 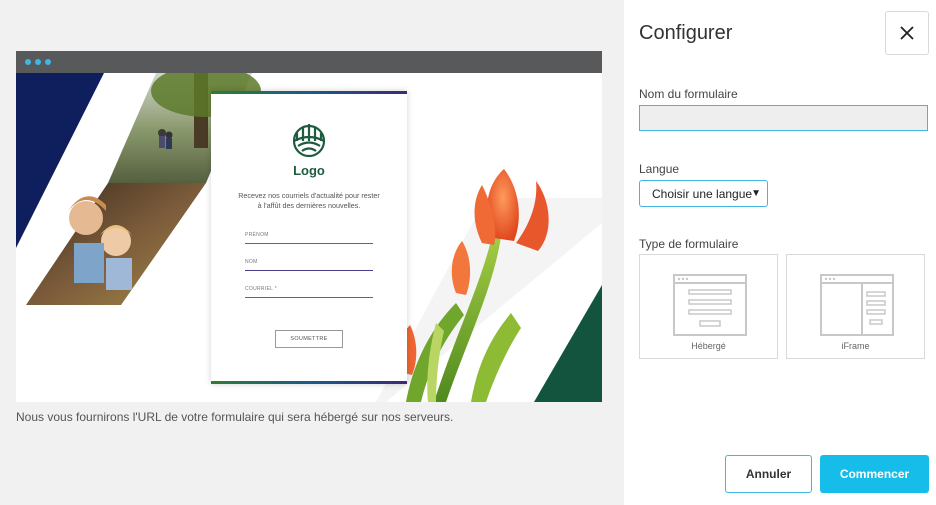 What do you see at coordinates (689, 244) in the screenshot?
I see `form-type-label: Type de formulaire` at bounding box center [689, 244].